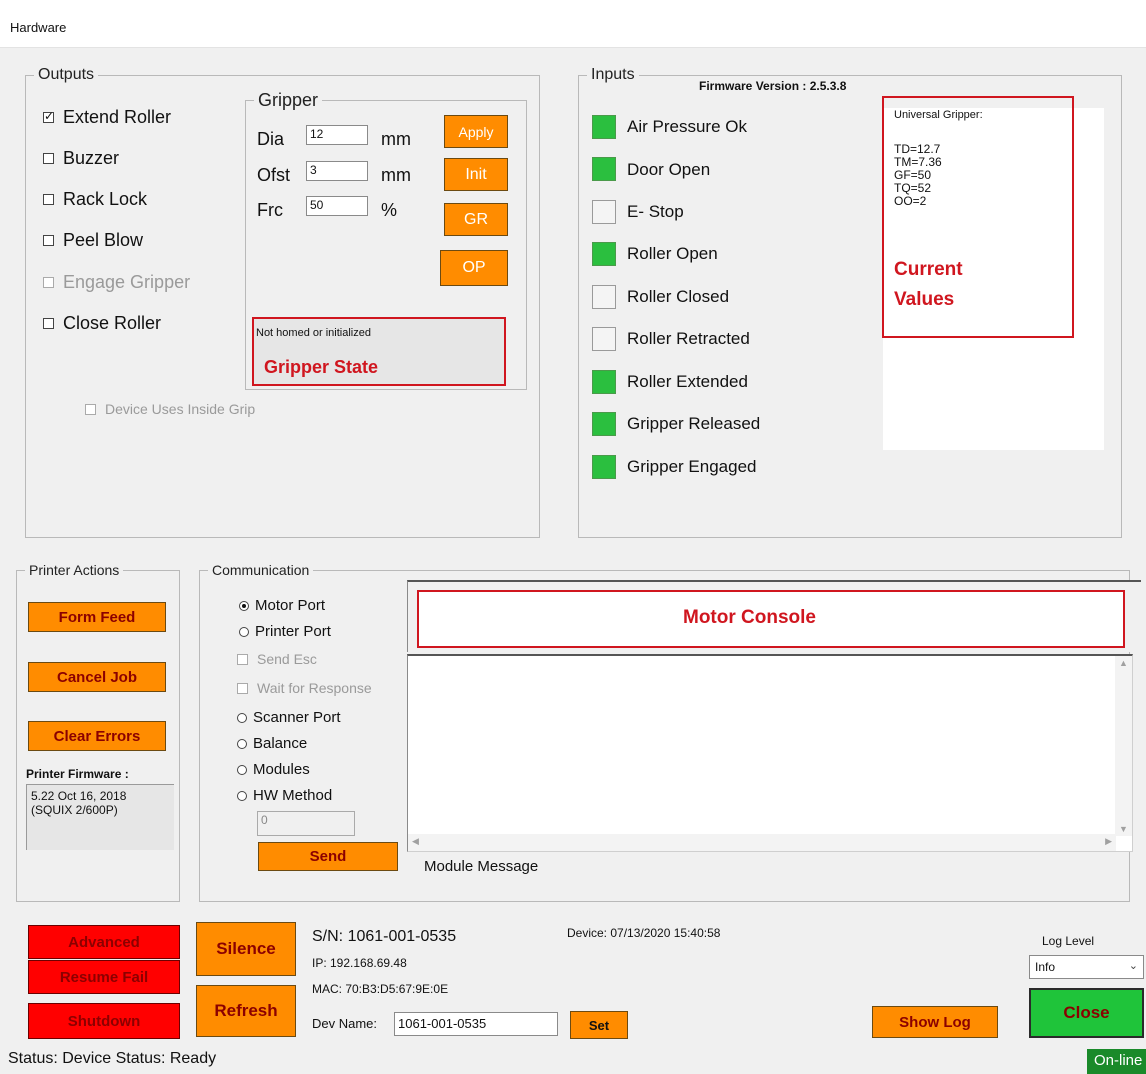 The image size is (1146, 1074). I want to click on peel-blow-checkbox: Peel Blow, so click(93, 240).